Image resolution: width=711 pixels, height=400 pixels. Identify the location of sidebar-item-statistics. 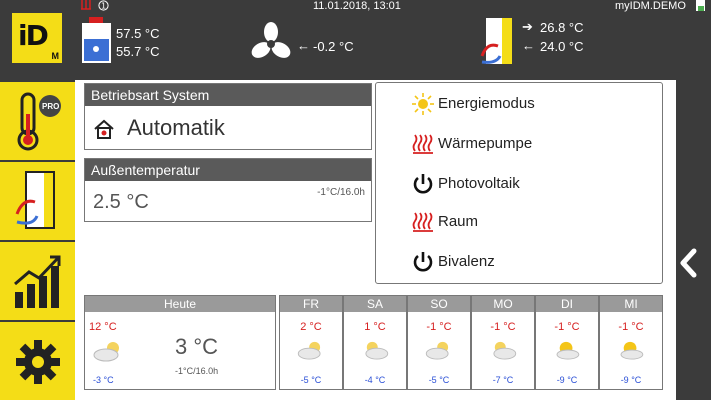
(37, 281).